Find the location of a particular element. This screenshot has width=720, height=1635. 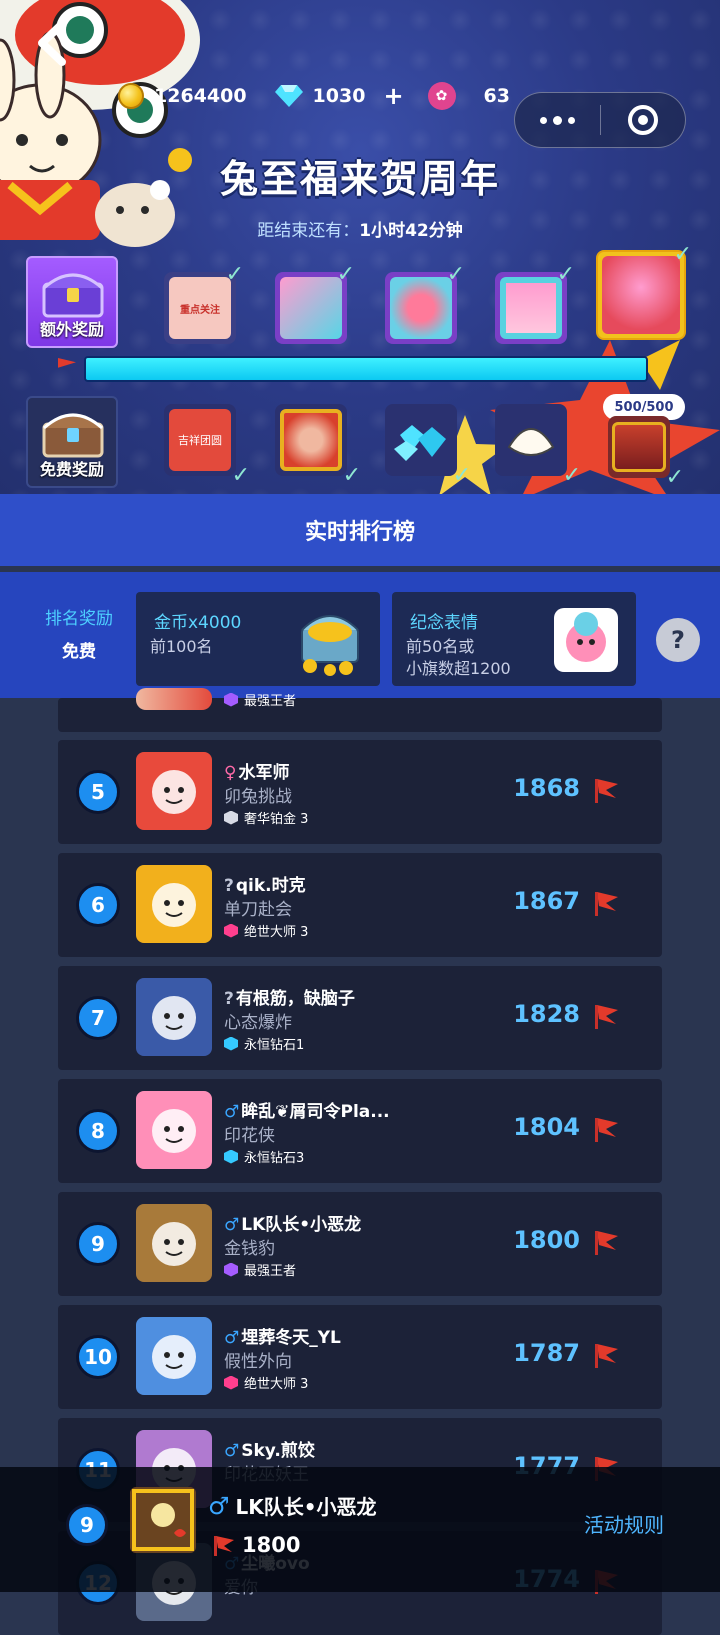

player-name: ? qik.时克 is located at coordinates (265, 883).